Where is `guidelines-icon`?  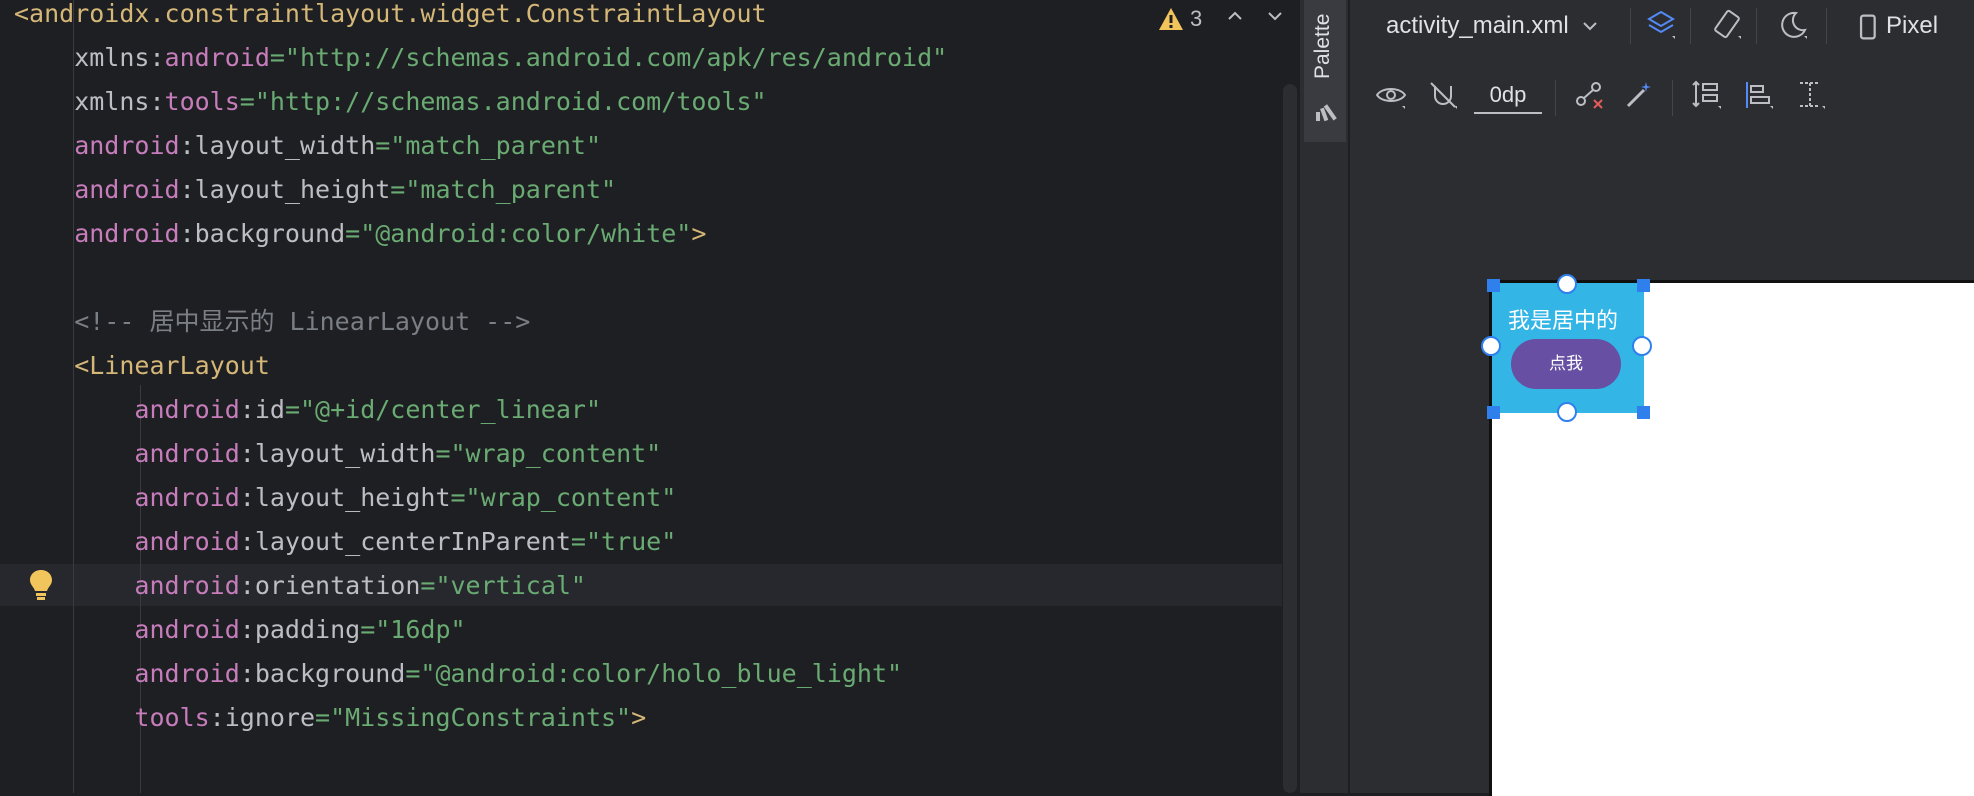 guidelines-icon is located at coordinates (1811, 95).